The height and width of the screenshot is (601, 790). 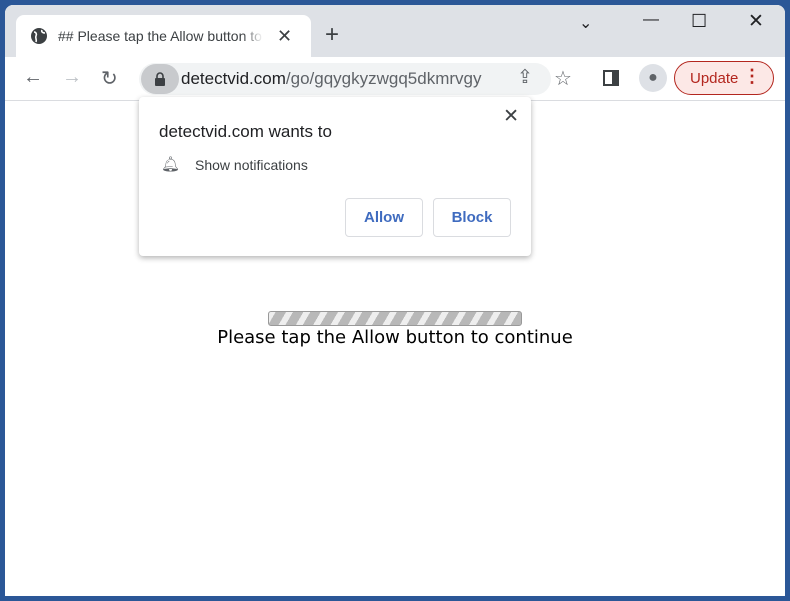 What do you see at coordinates (752, 76) in the screenshot?
I see `menu-dots-icon: ⋮` at bounding box center [752, 76].